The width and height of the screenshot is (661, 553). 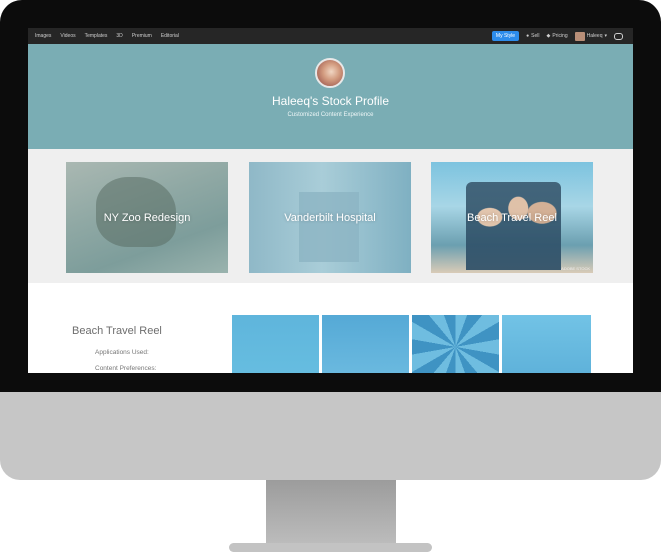 I want to click on sell-icon: ●, so click(x=528, y=36).